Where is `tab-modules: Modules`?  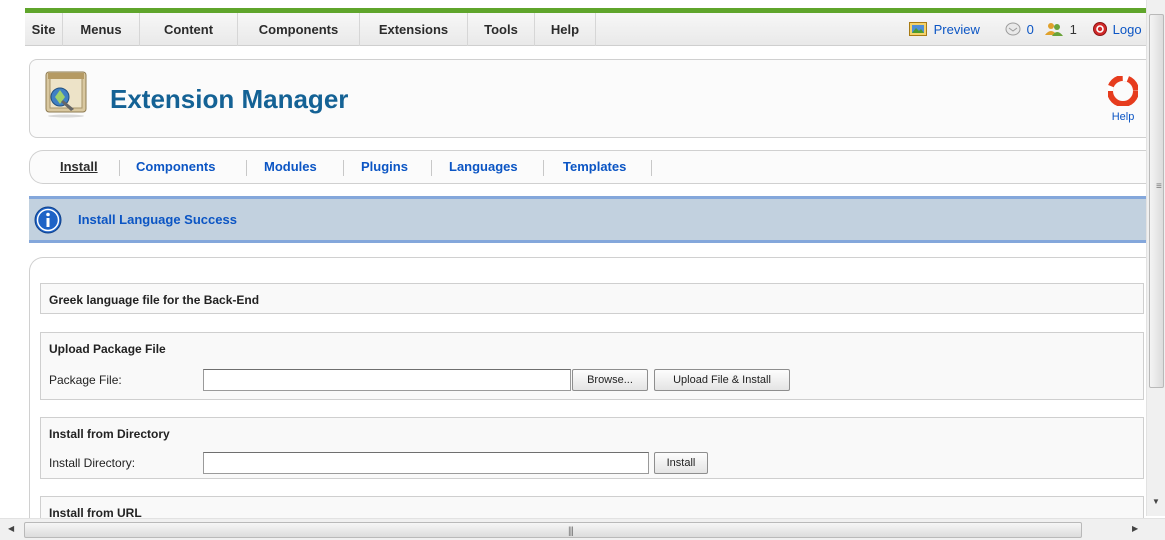 tab-modules: Modules is located at coordinates (290, 167).